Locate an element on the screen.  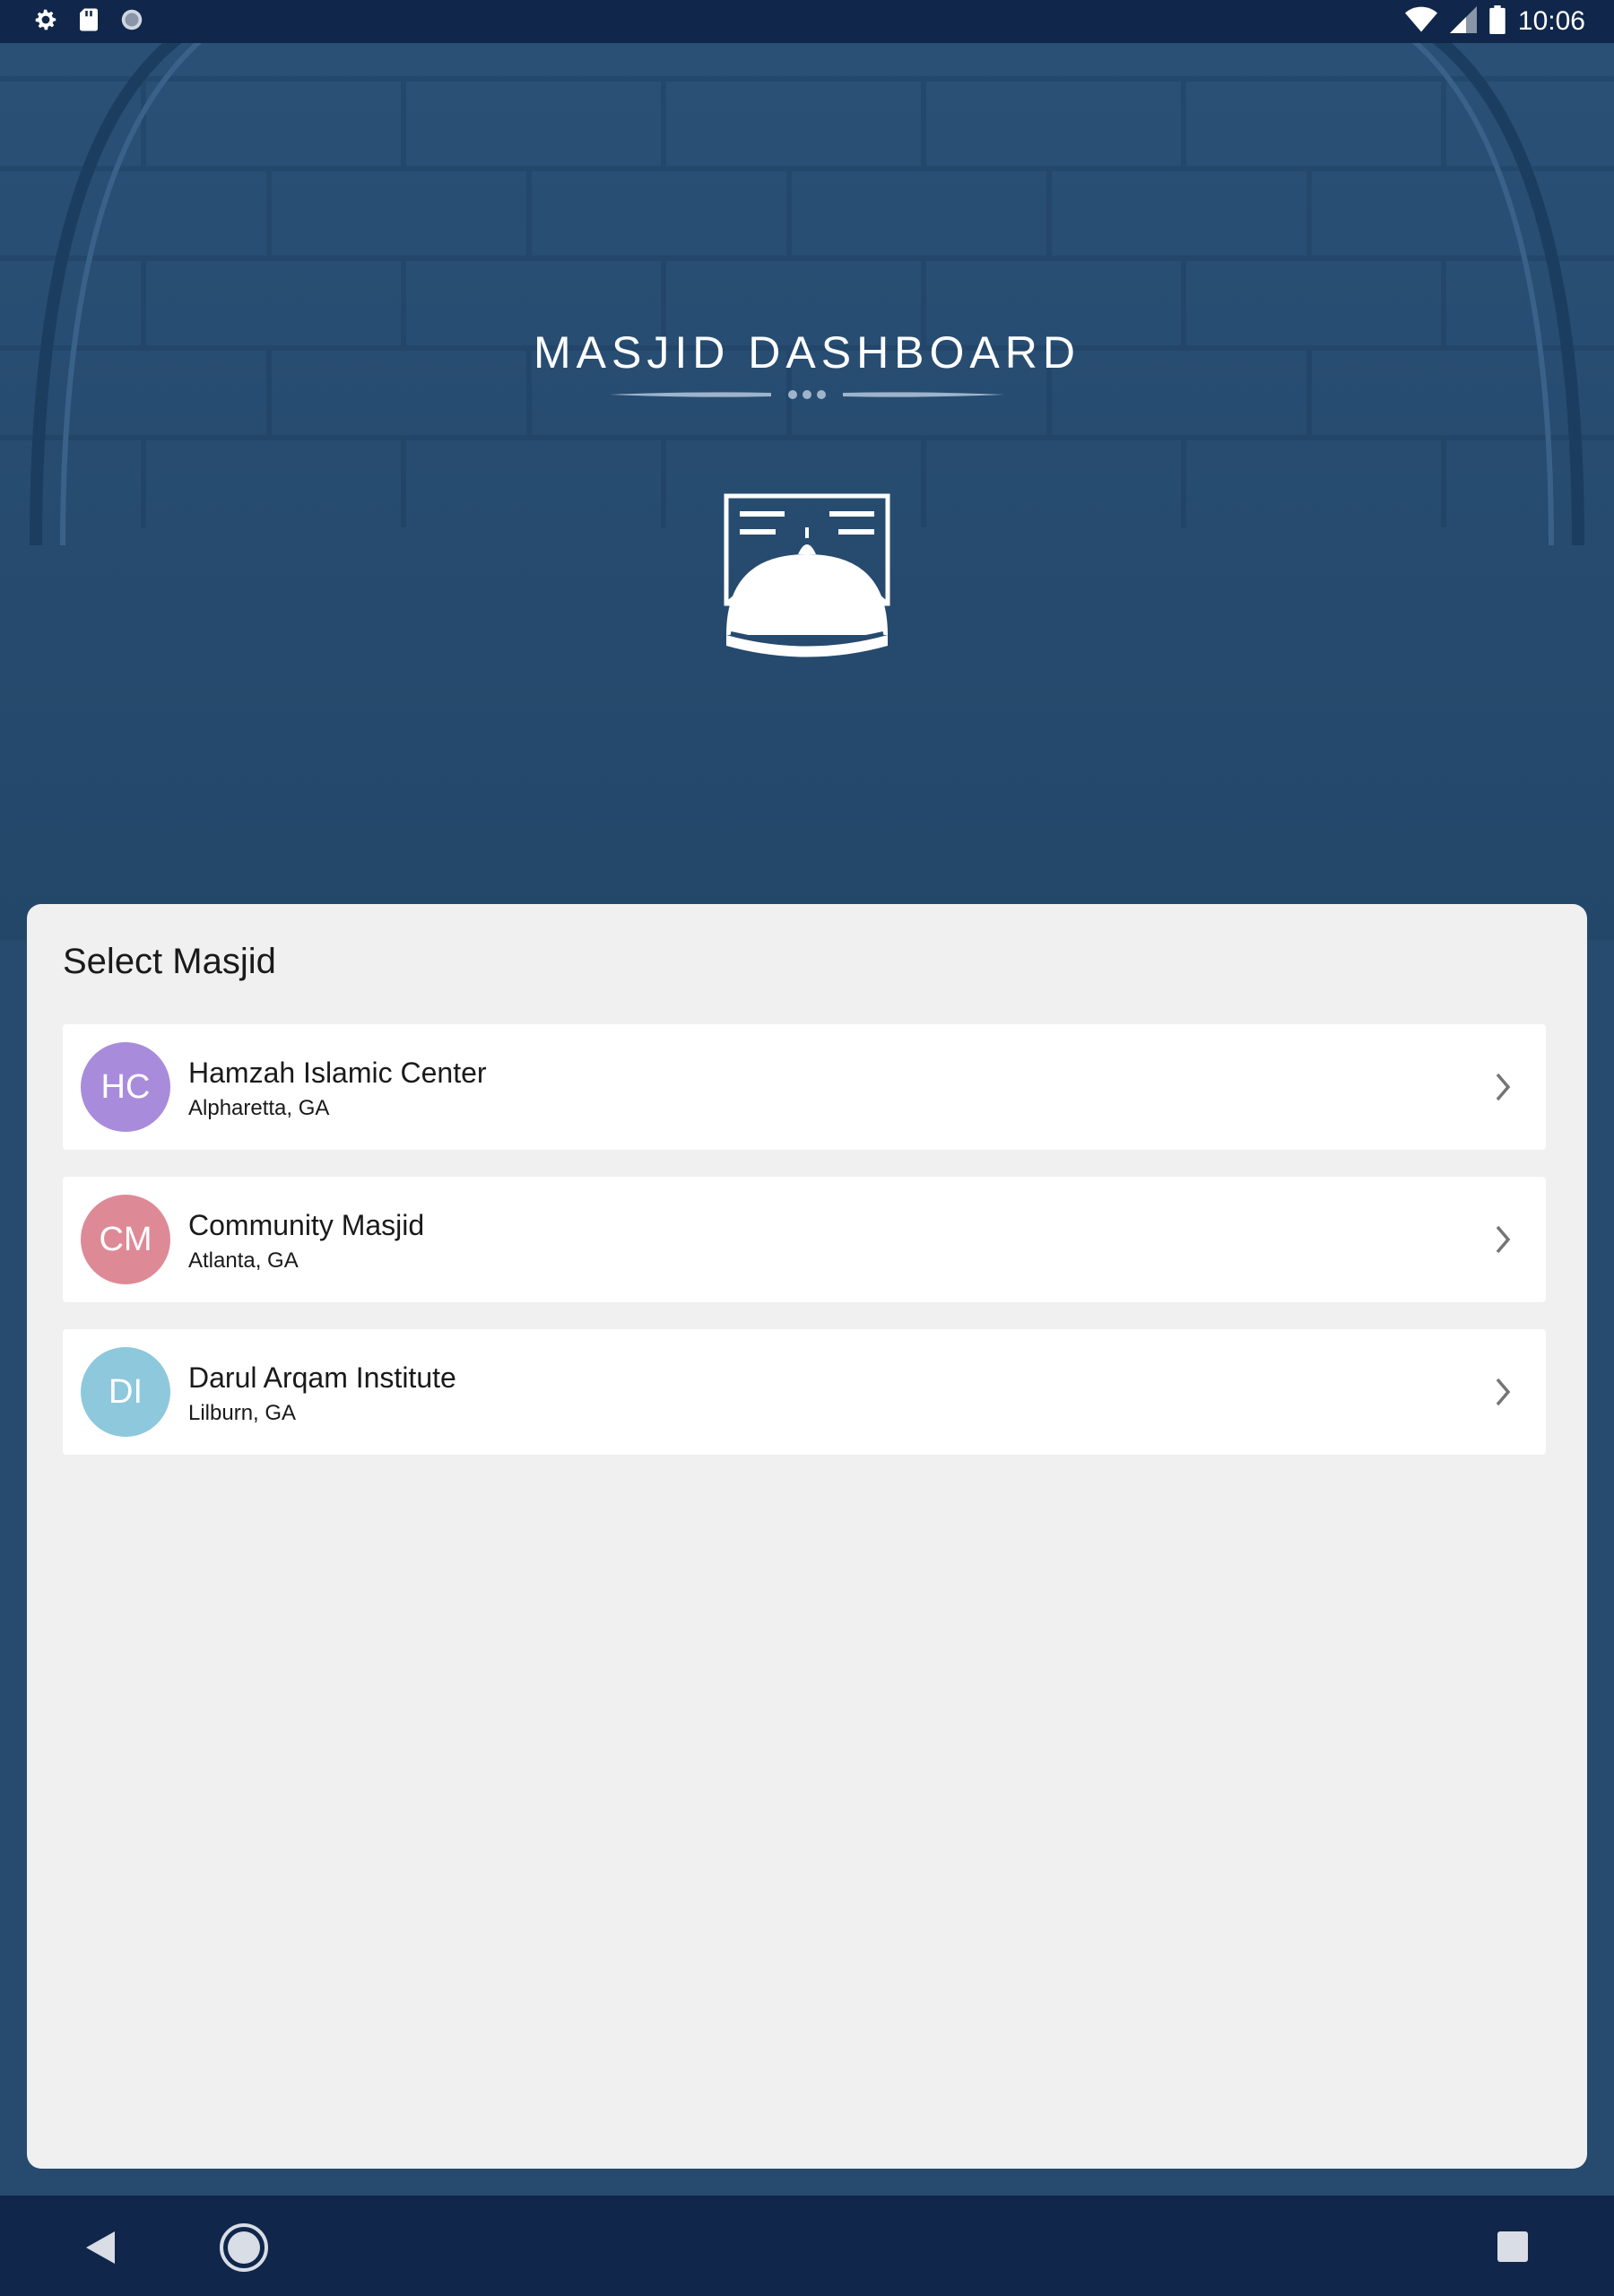
wifi-icon is located at coordinates (1420, 22).